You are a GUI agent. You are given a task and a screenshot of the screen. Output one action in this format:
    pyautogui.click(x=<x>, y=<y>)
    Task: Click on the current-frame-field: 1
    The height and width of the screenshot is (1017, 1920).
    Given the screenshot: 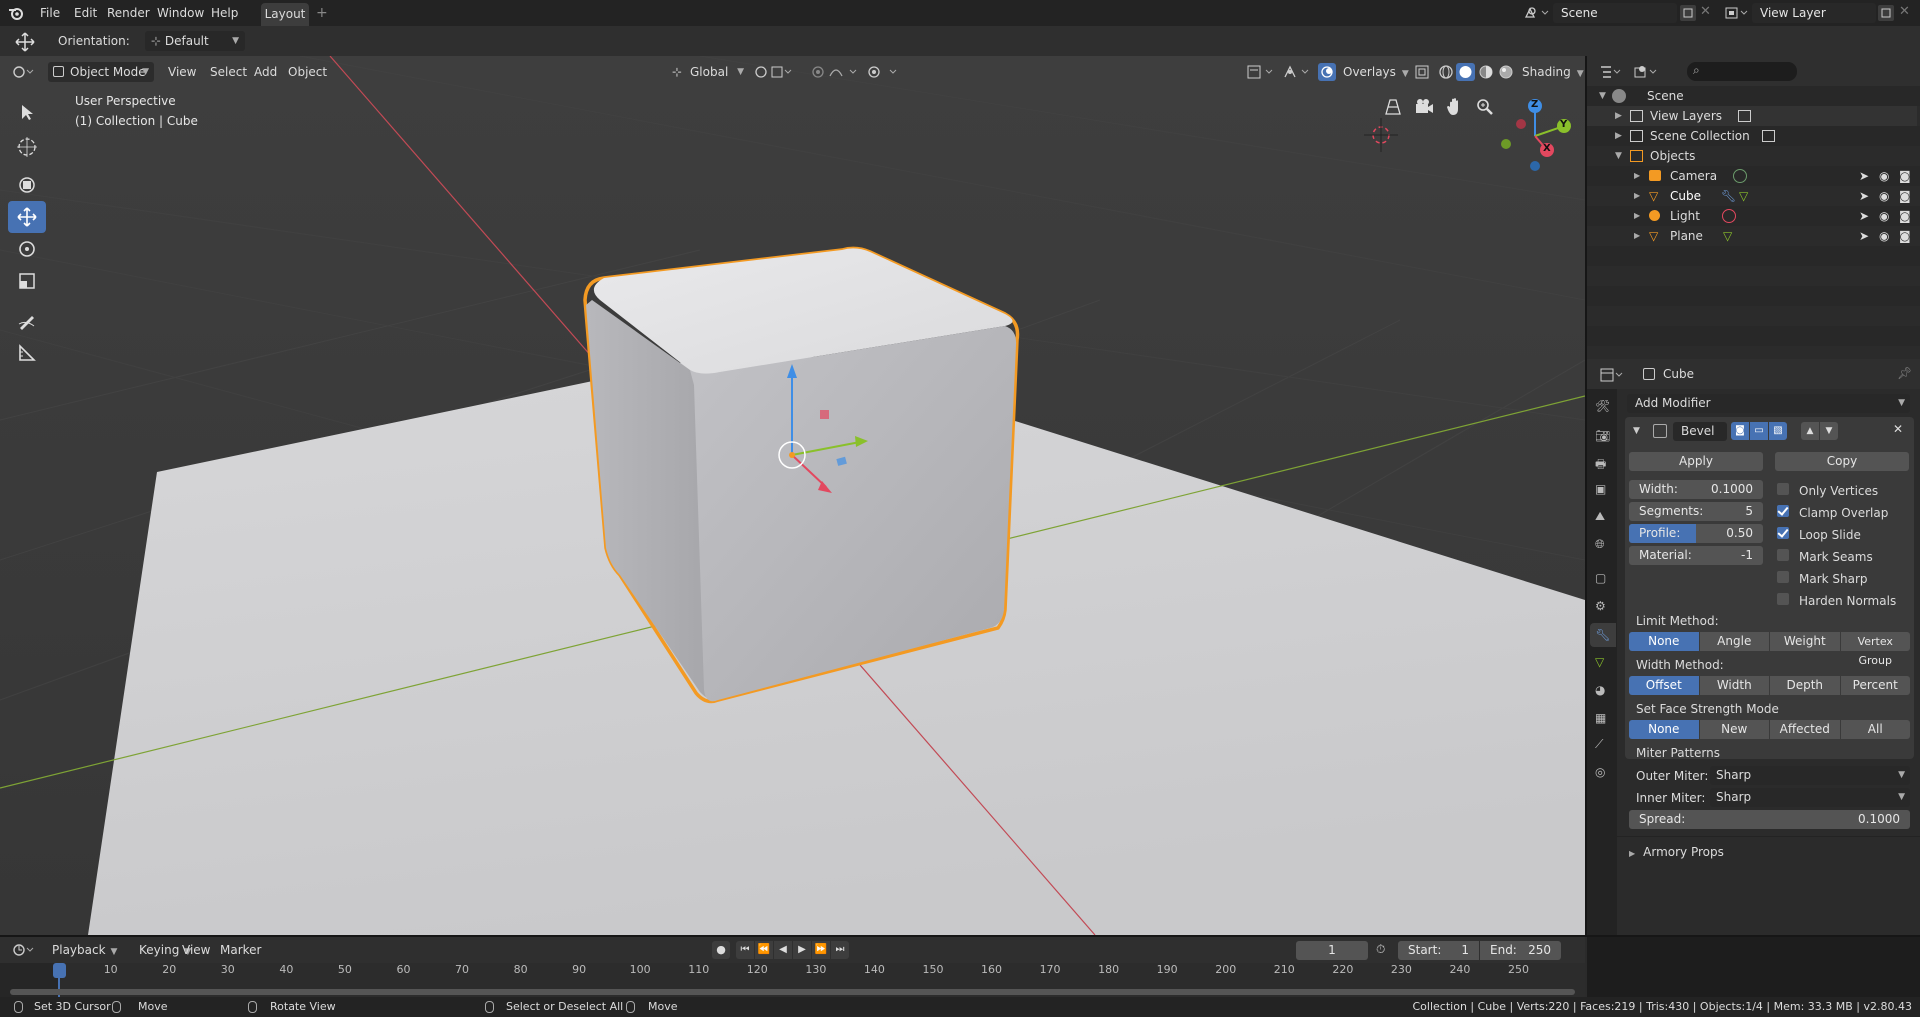 What is the action you would take?
    pyautogui.click(x=1332, y=950)
    